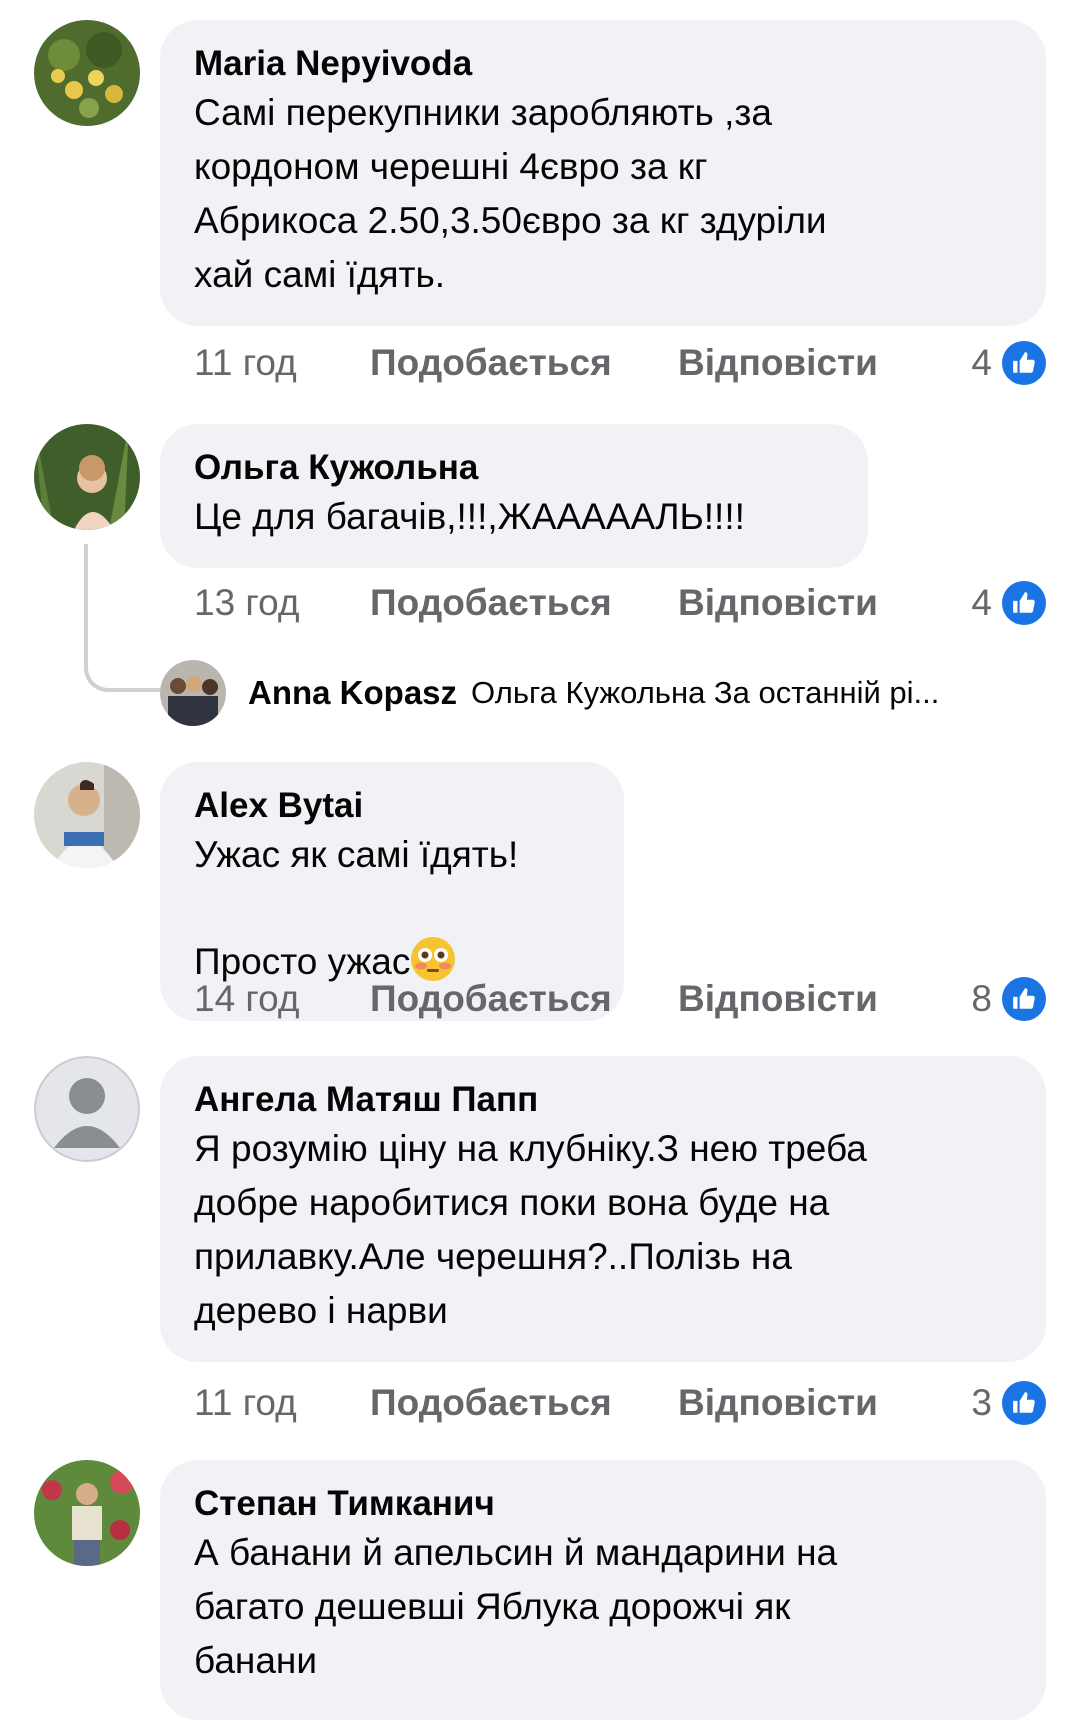 Image resolution: width=1080 pixels, height=1720 pixels. Describe the element at coordinates (282, 603) in the screenshot. I see `comment-time: 13 год` at that location.